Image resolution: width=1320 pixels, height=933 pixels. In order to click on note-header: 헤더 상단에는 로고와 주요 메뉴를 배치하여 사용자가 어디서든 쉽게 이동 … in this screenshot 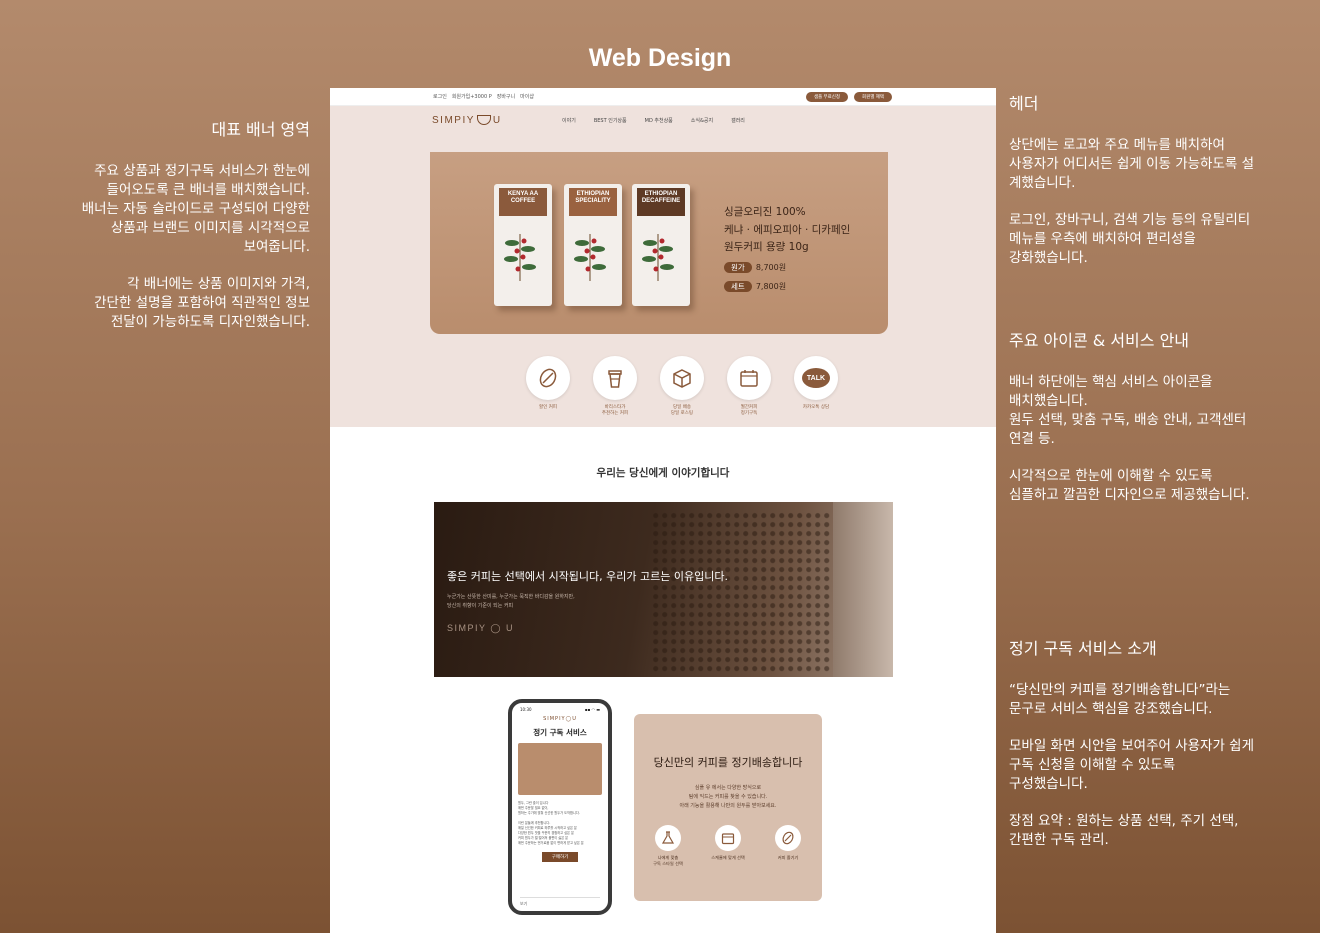, I will do `click(1154, 179)`.